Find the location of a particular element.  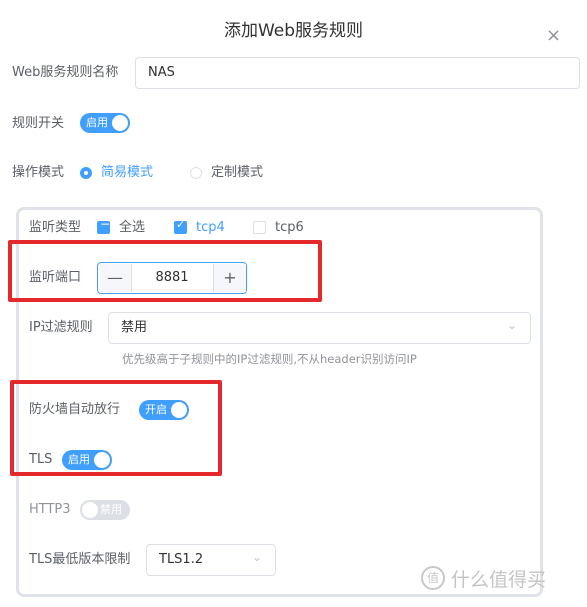

rule-switch-label: 规则开关 is located at coordinates (38, 123).